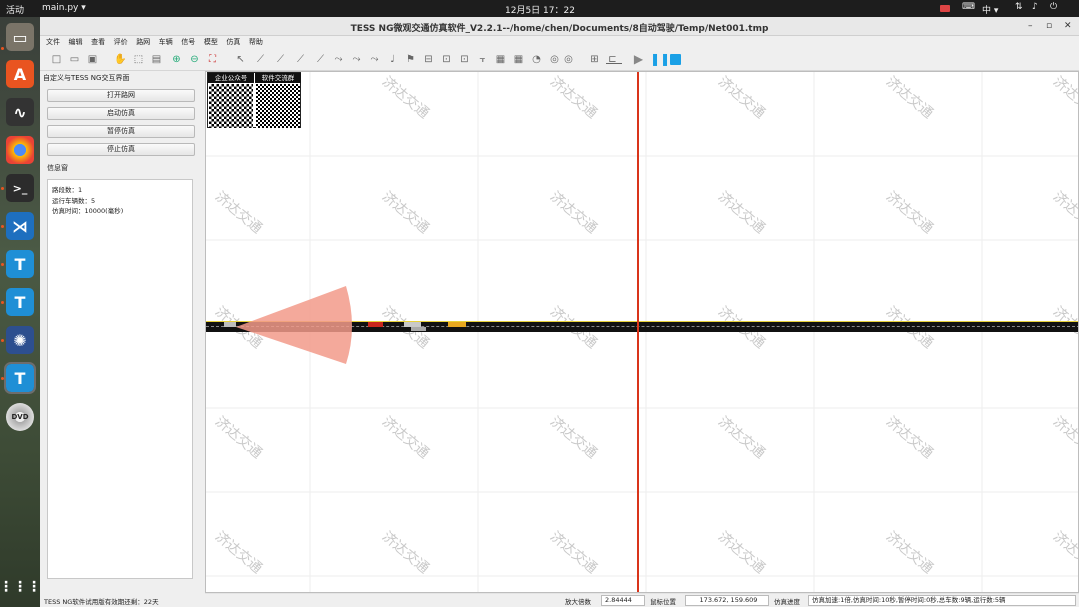 The image size is (1079, 607). Describe the element at coordinates (518, 59) in the screenshot. I see `data-collector-icon: ▦` at that location.